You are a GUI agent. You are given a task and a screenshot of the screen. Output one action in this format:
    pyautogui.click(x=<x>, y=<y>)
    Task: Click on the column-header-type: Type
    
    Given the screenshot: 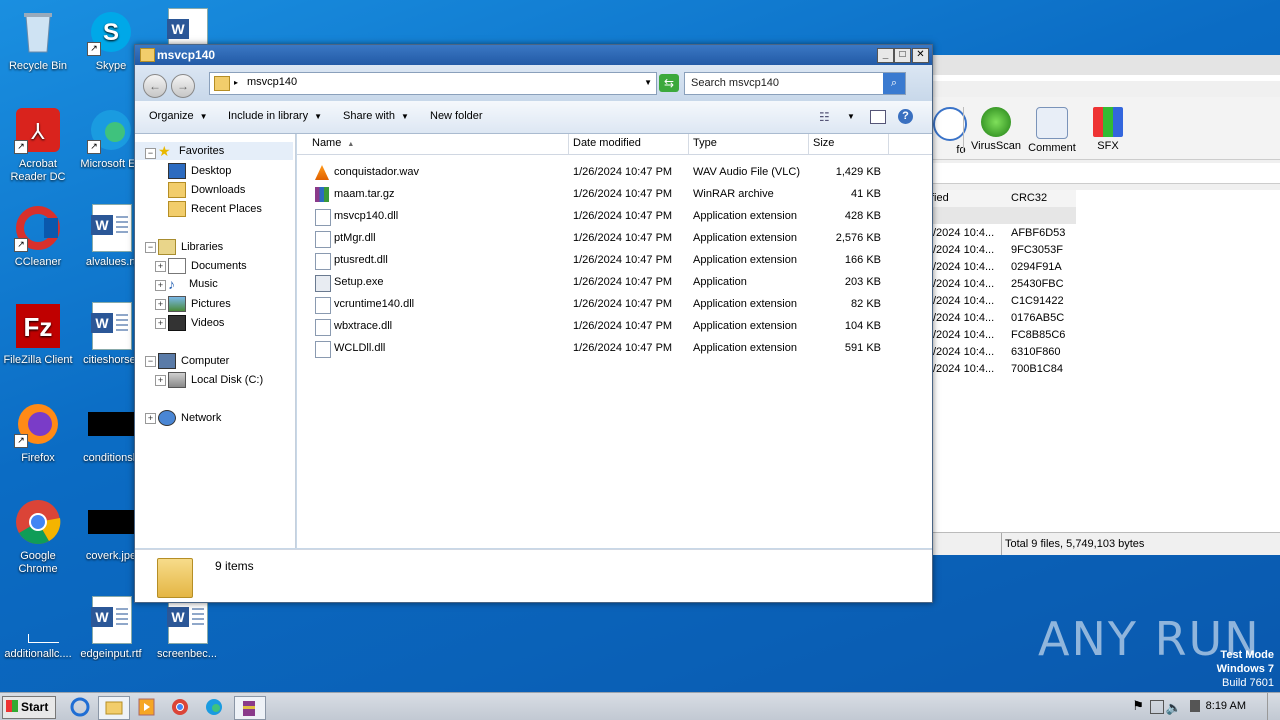 What is the action you would take?
    pyautogui.click(x=705, y=143)
    